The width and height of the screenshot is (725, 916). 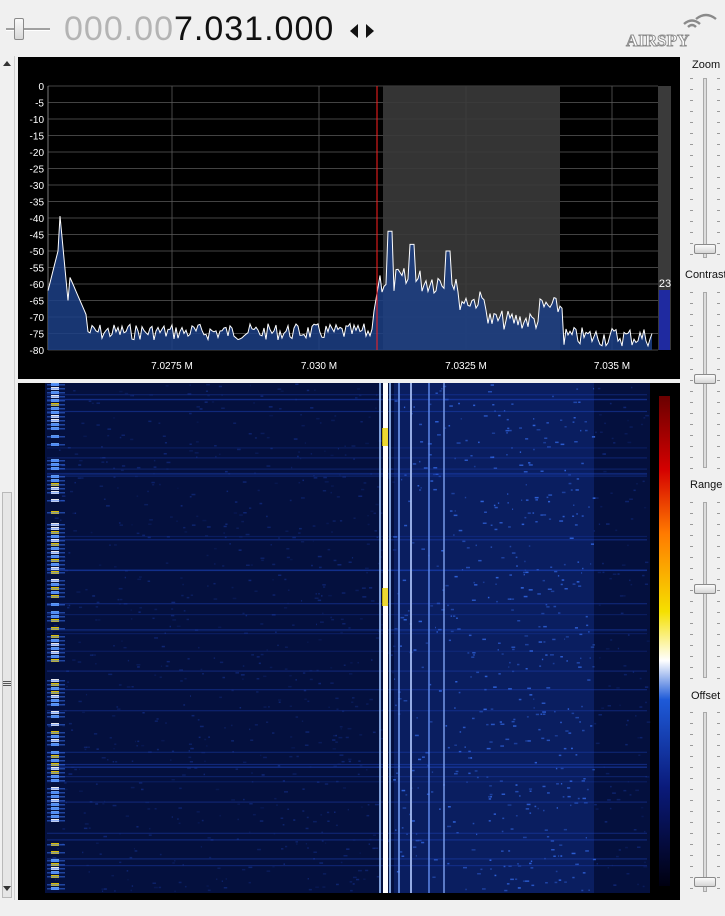 I want to click on status-strip, so click(x=362, y=908).